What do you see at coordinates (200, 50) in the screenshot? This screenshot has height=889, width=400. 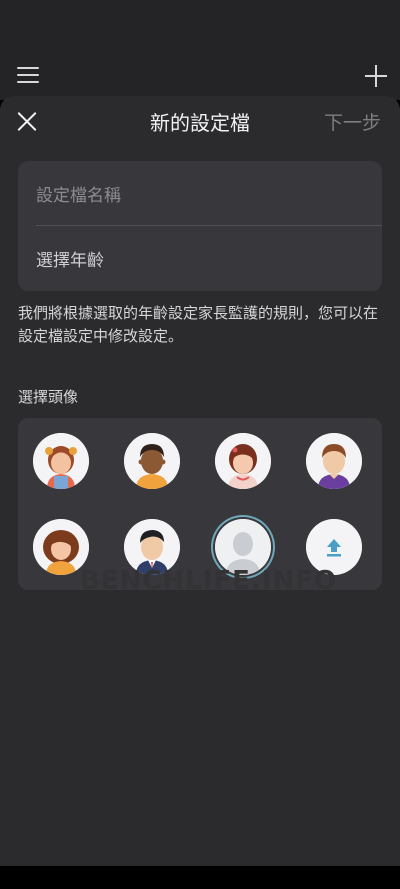 I see `app-top-bar` at bounding box center [200, 50].